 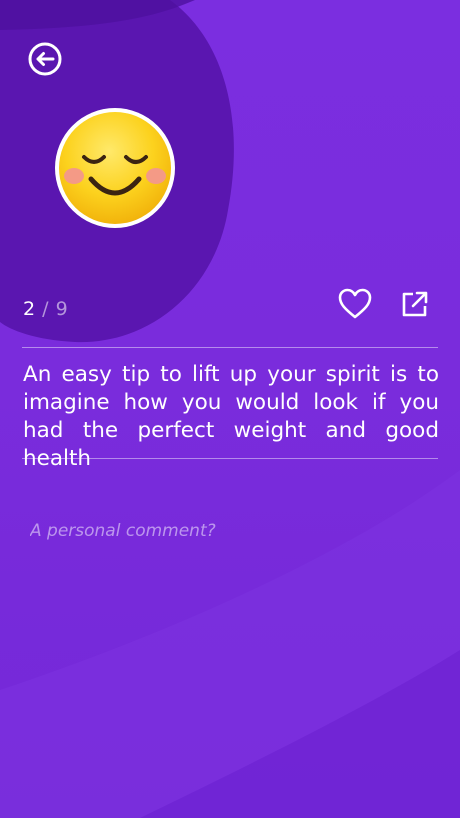 I want to click on arrow-left-circle-icon, so click(x=45, y=59).